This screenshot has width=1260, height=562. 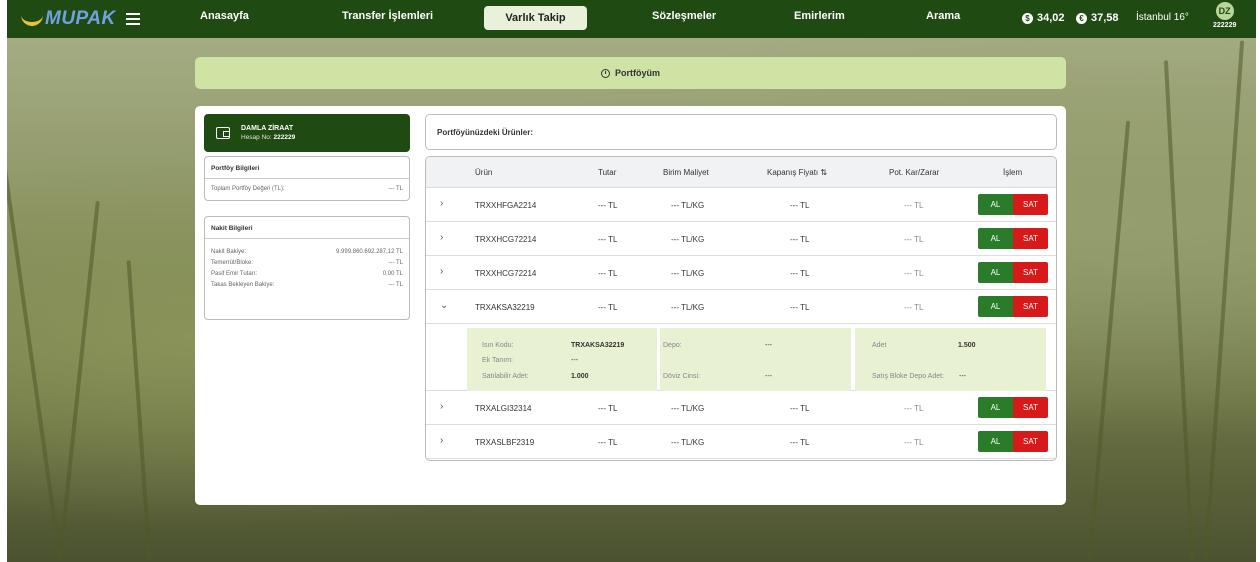 What do you see at coordinates (1013, 172) in the screenshot?
I see `col-action: İşlem` at bounding box center [1013, 172].